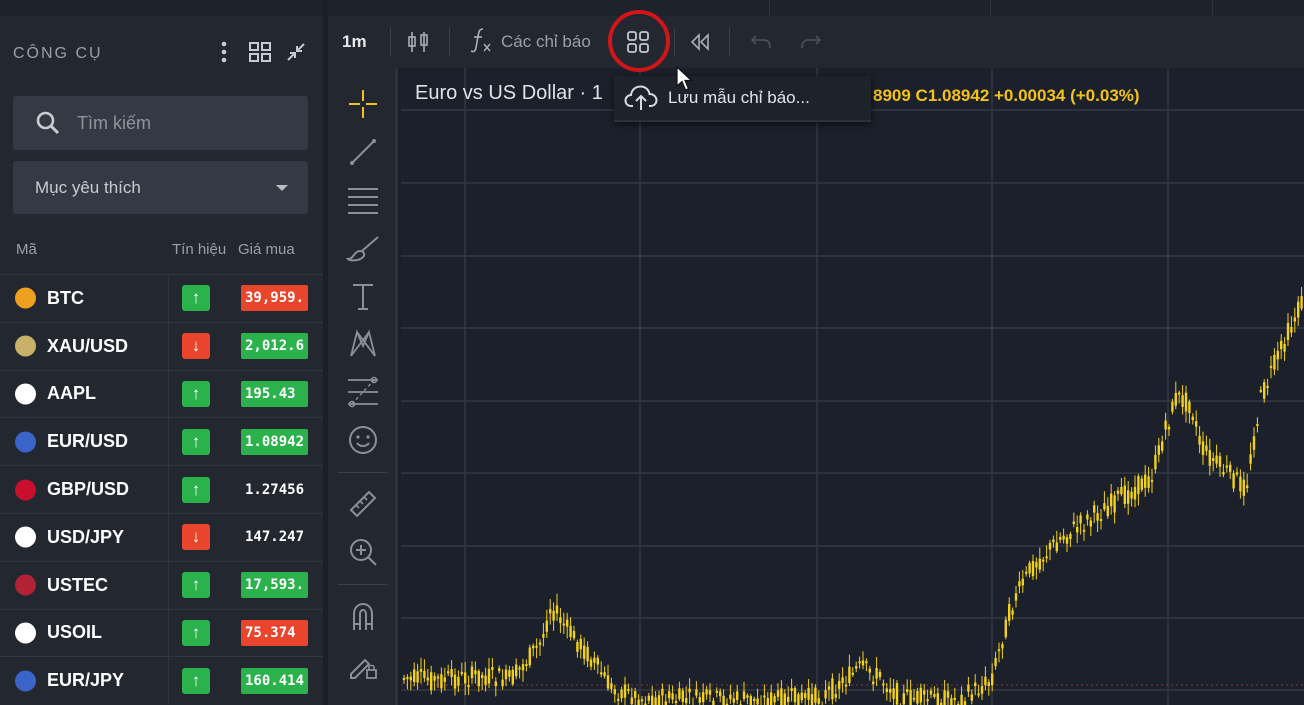  Describe the element at coordinates (363, 152) in the screenshot. I see `trend-line-icon` at that location.